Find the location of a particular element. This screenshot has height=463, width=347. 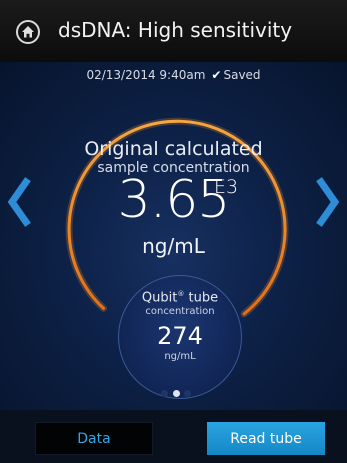

page-indicator is located at coordinates (176, 393).